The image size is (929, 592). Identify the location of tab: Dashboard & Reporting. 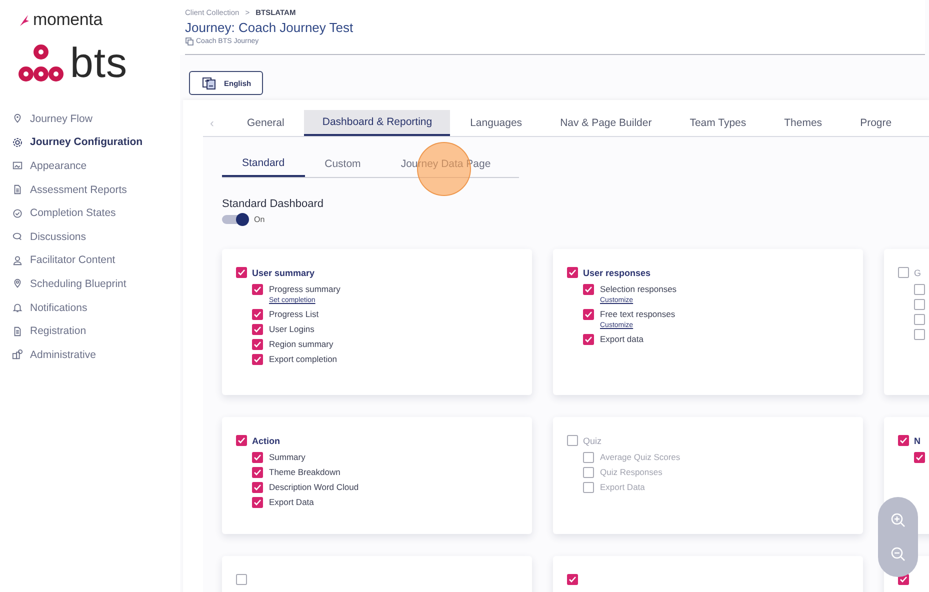
(377, 123).